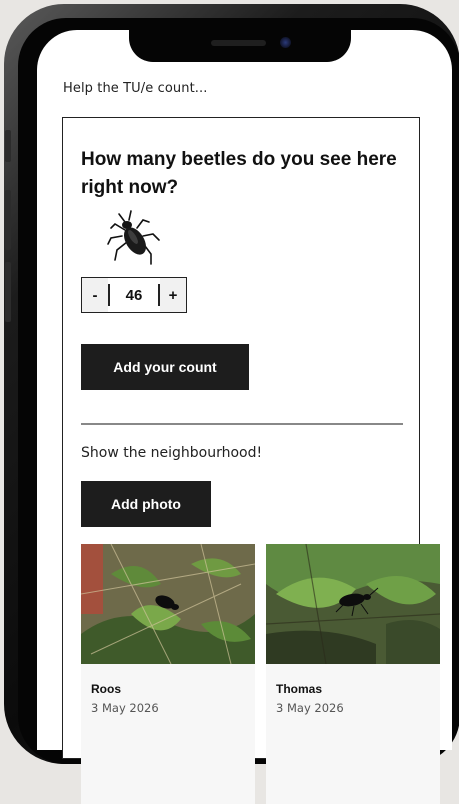 The width and height of the screenshot is (459, 804). Describe the element at coordinates (168, 674) in the screenshot. I see `photo-card: Roos 3 May 2026` at that location.